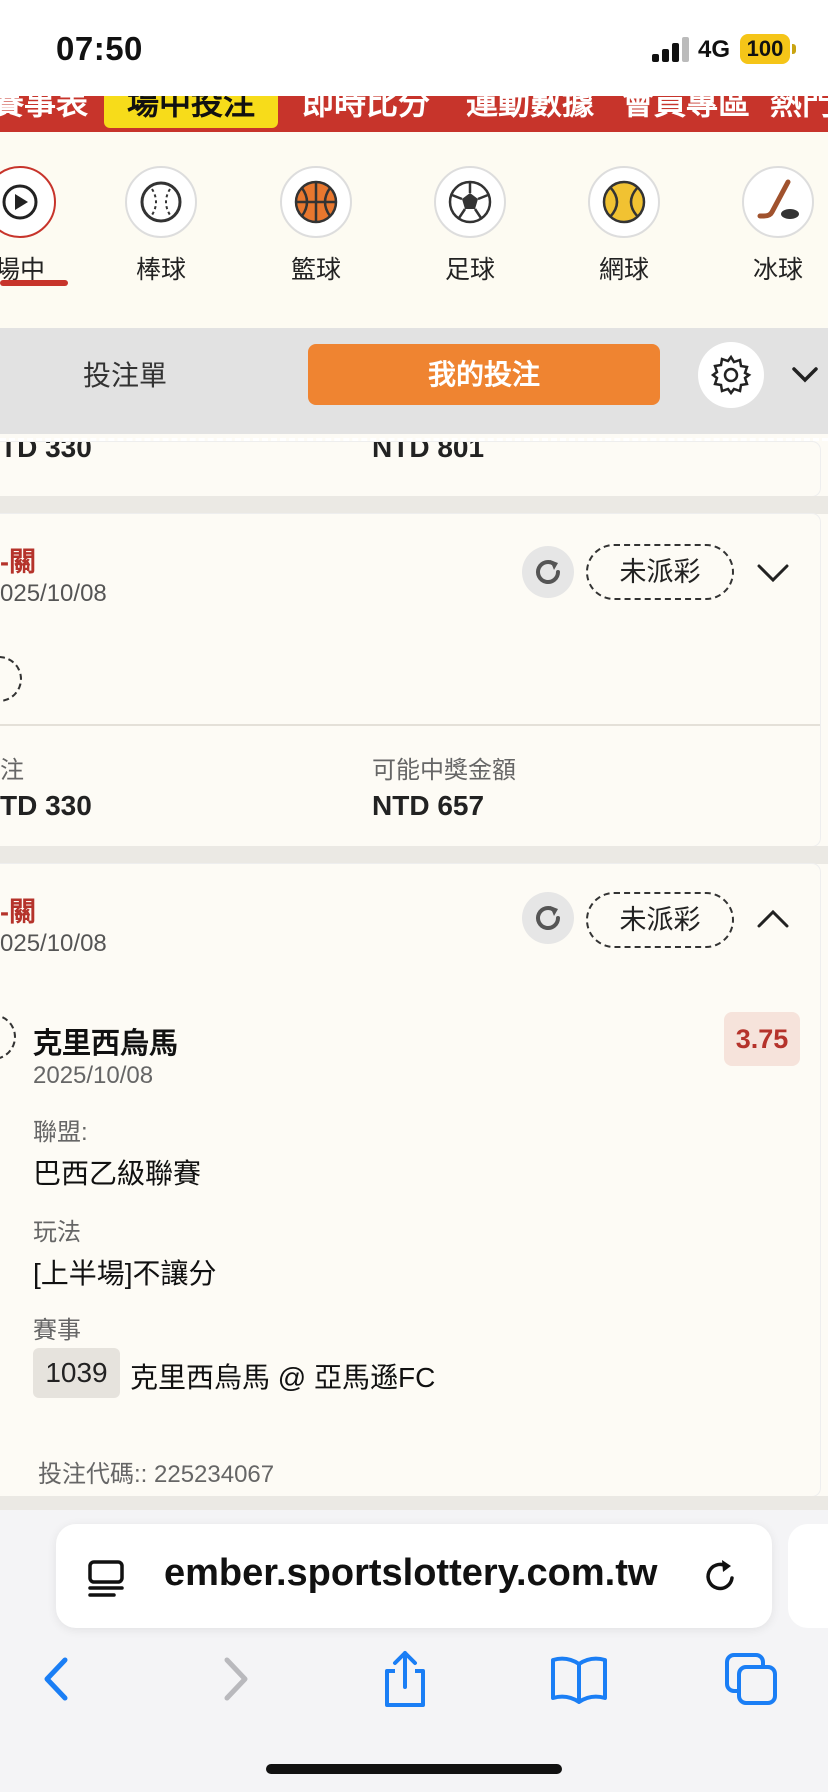  What do you see at coordinates (28, 202) in the screenshot?
I see `live-broadcast-icon` at bounding box center [28, 202].